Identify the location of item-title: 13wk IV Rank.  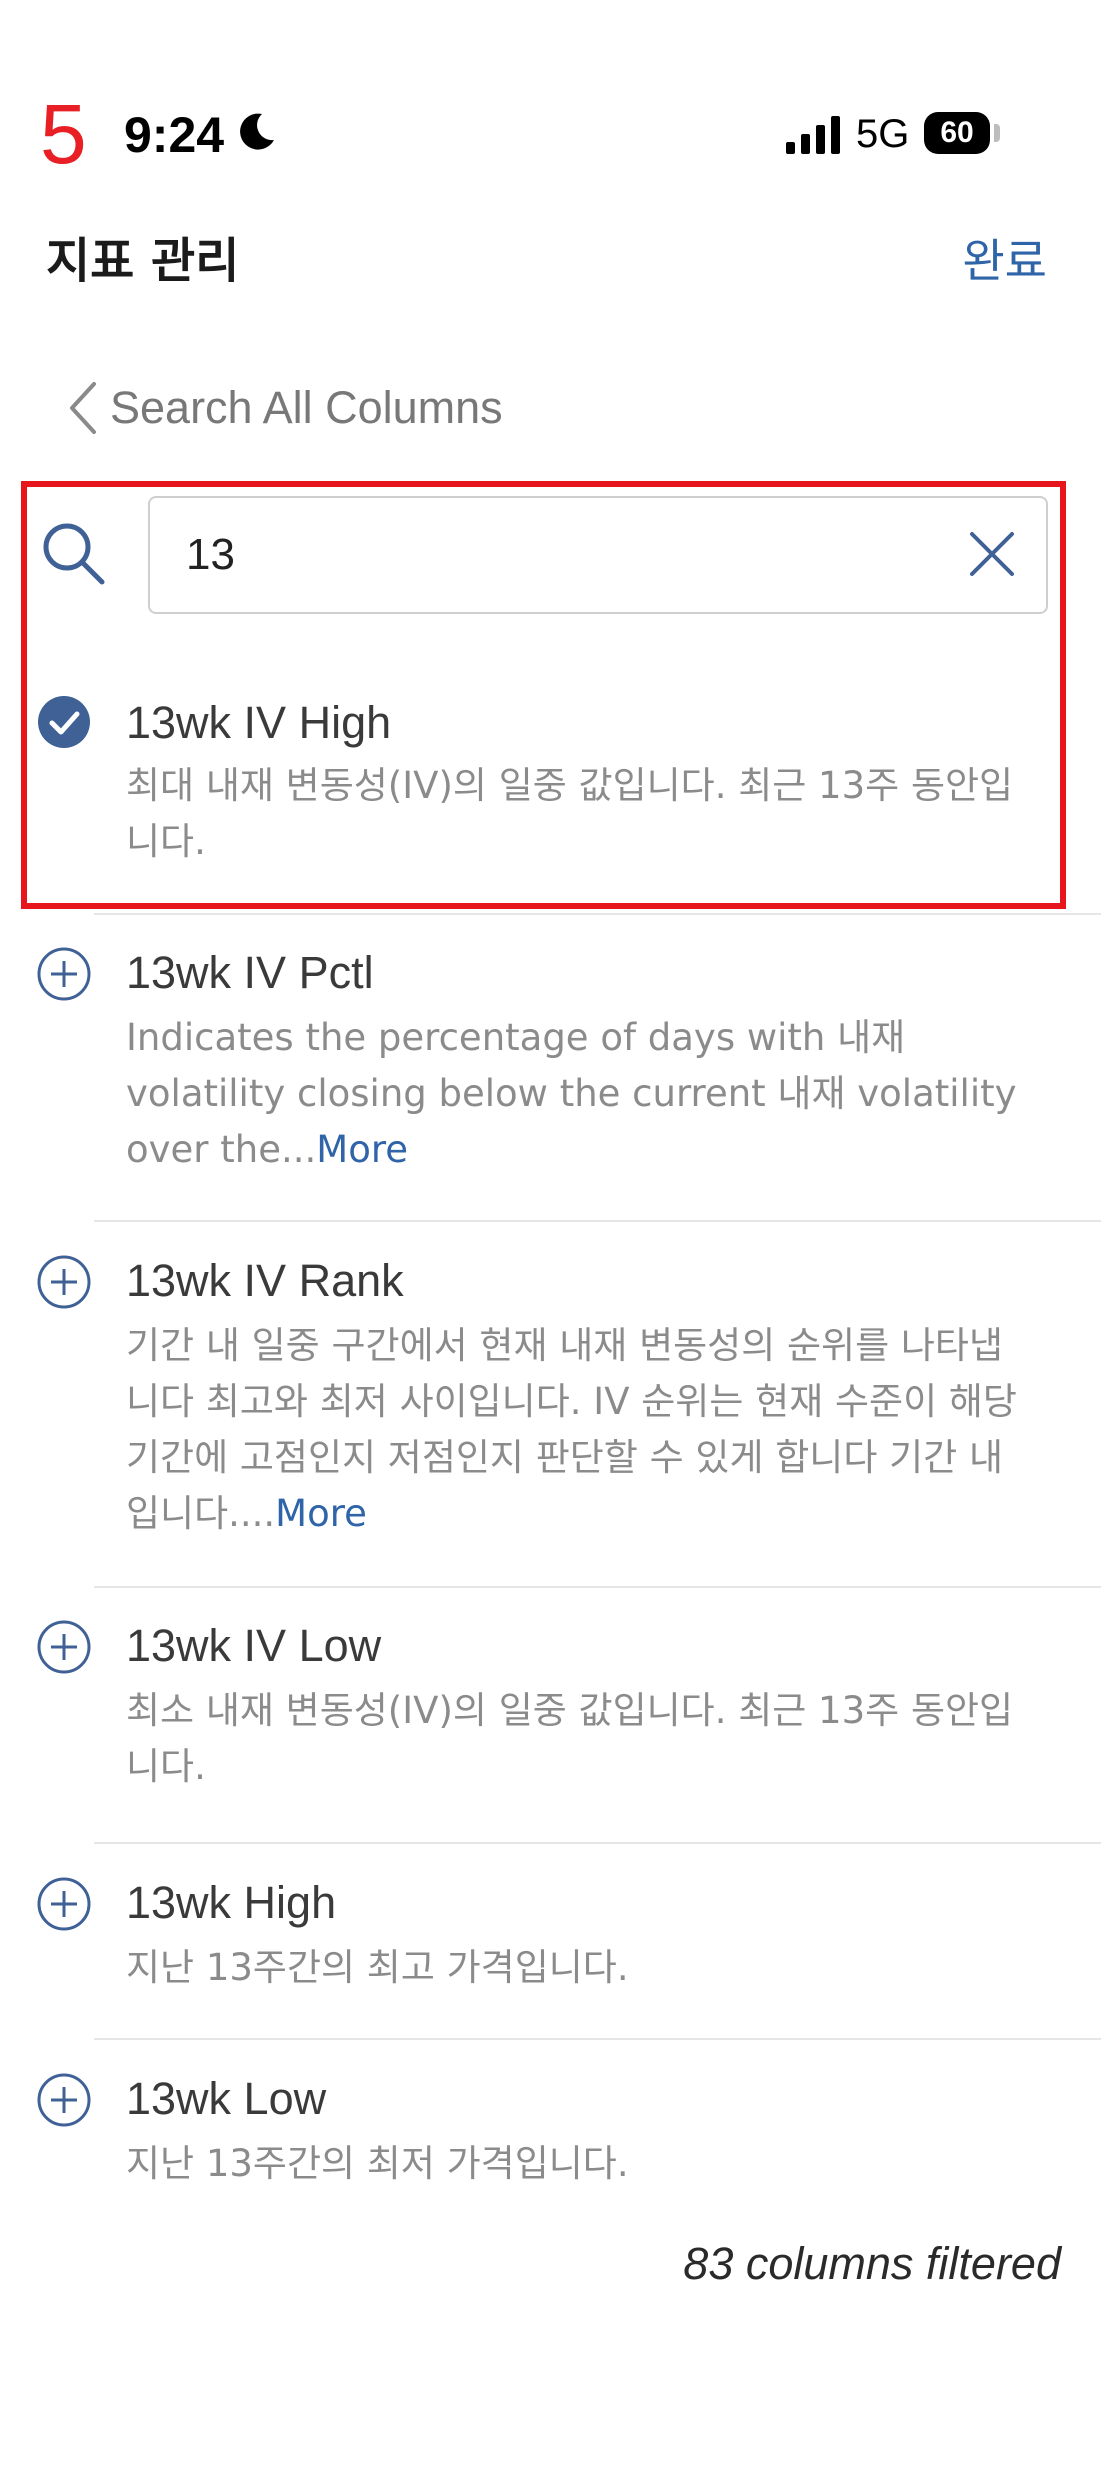
(265, 1280).